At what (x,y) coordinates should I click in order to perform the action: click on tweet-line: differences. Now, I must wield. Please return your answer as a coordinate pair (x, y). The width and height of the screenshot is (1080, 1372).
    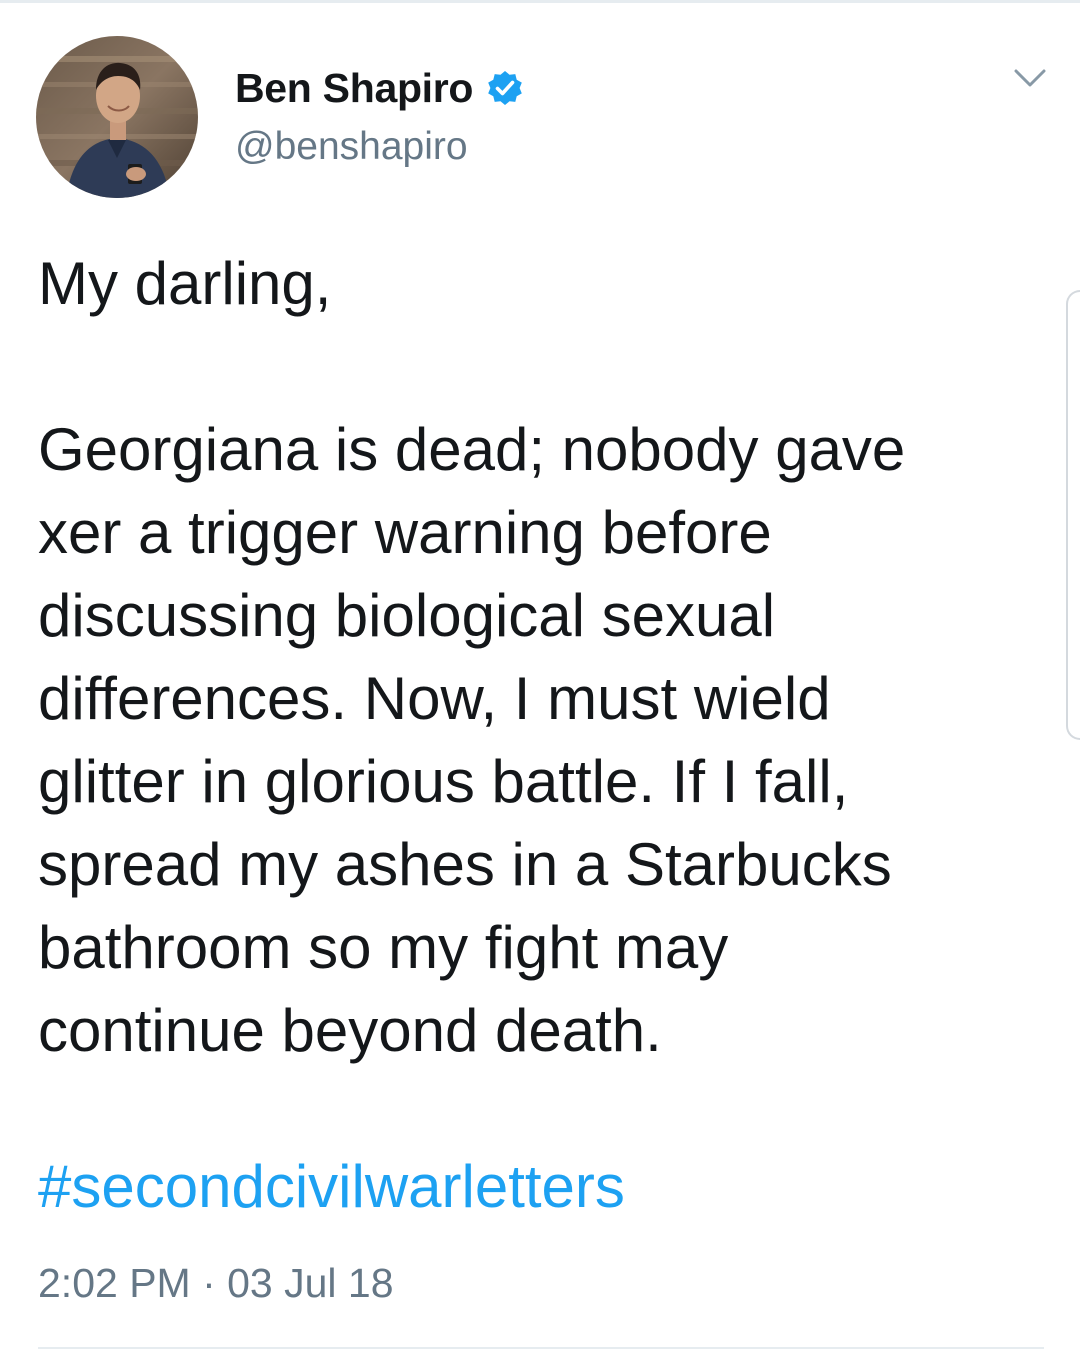
    Looking at the image, I should click on (434, 698).